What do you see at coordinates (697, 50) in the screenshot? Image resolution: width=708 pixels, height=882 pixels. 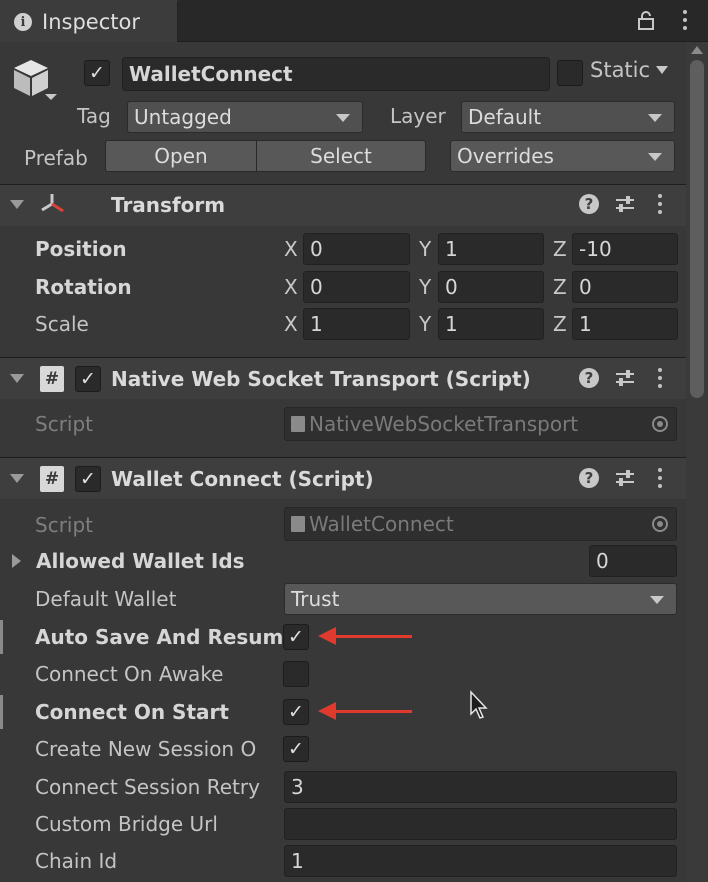 I see `scroll-up-arrow-icon` at bounding box center [697, 50].